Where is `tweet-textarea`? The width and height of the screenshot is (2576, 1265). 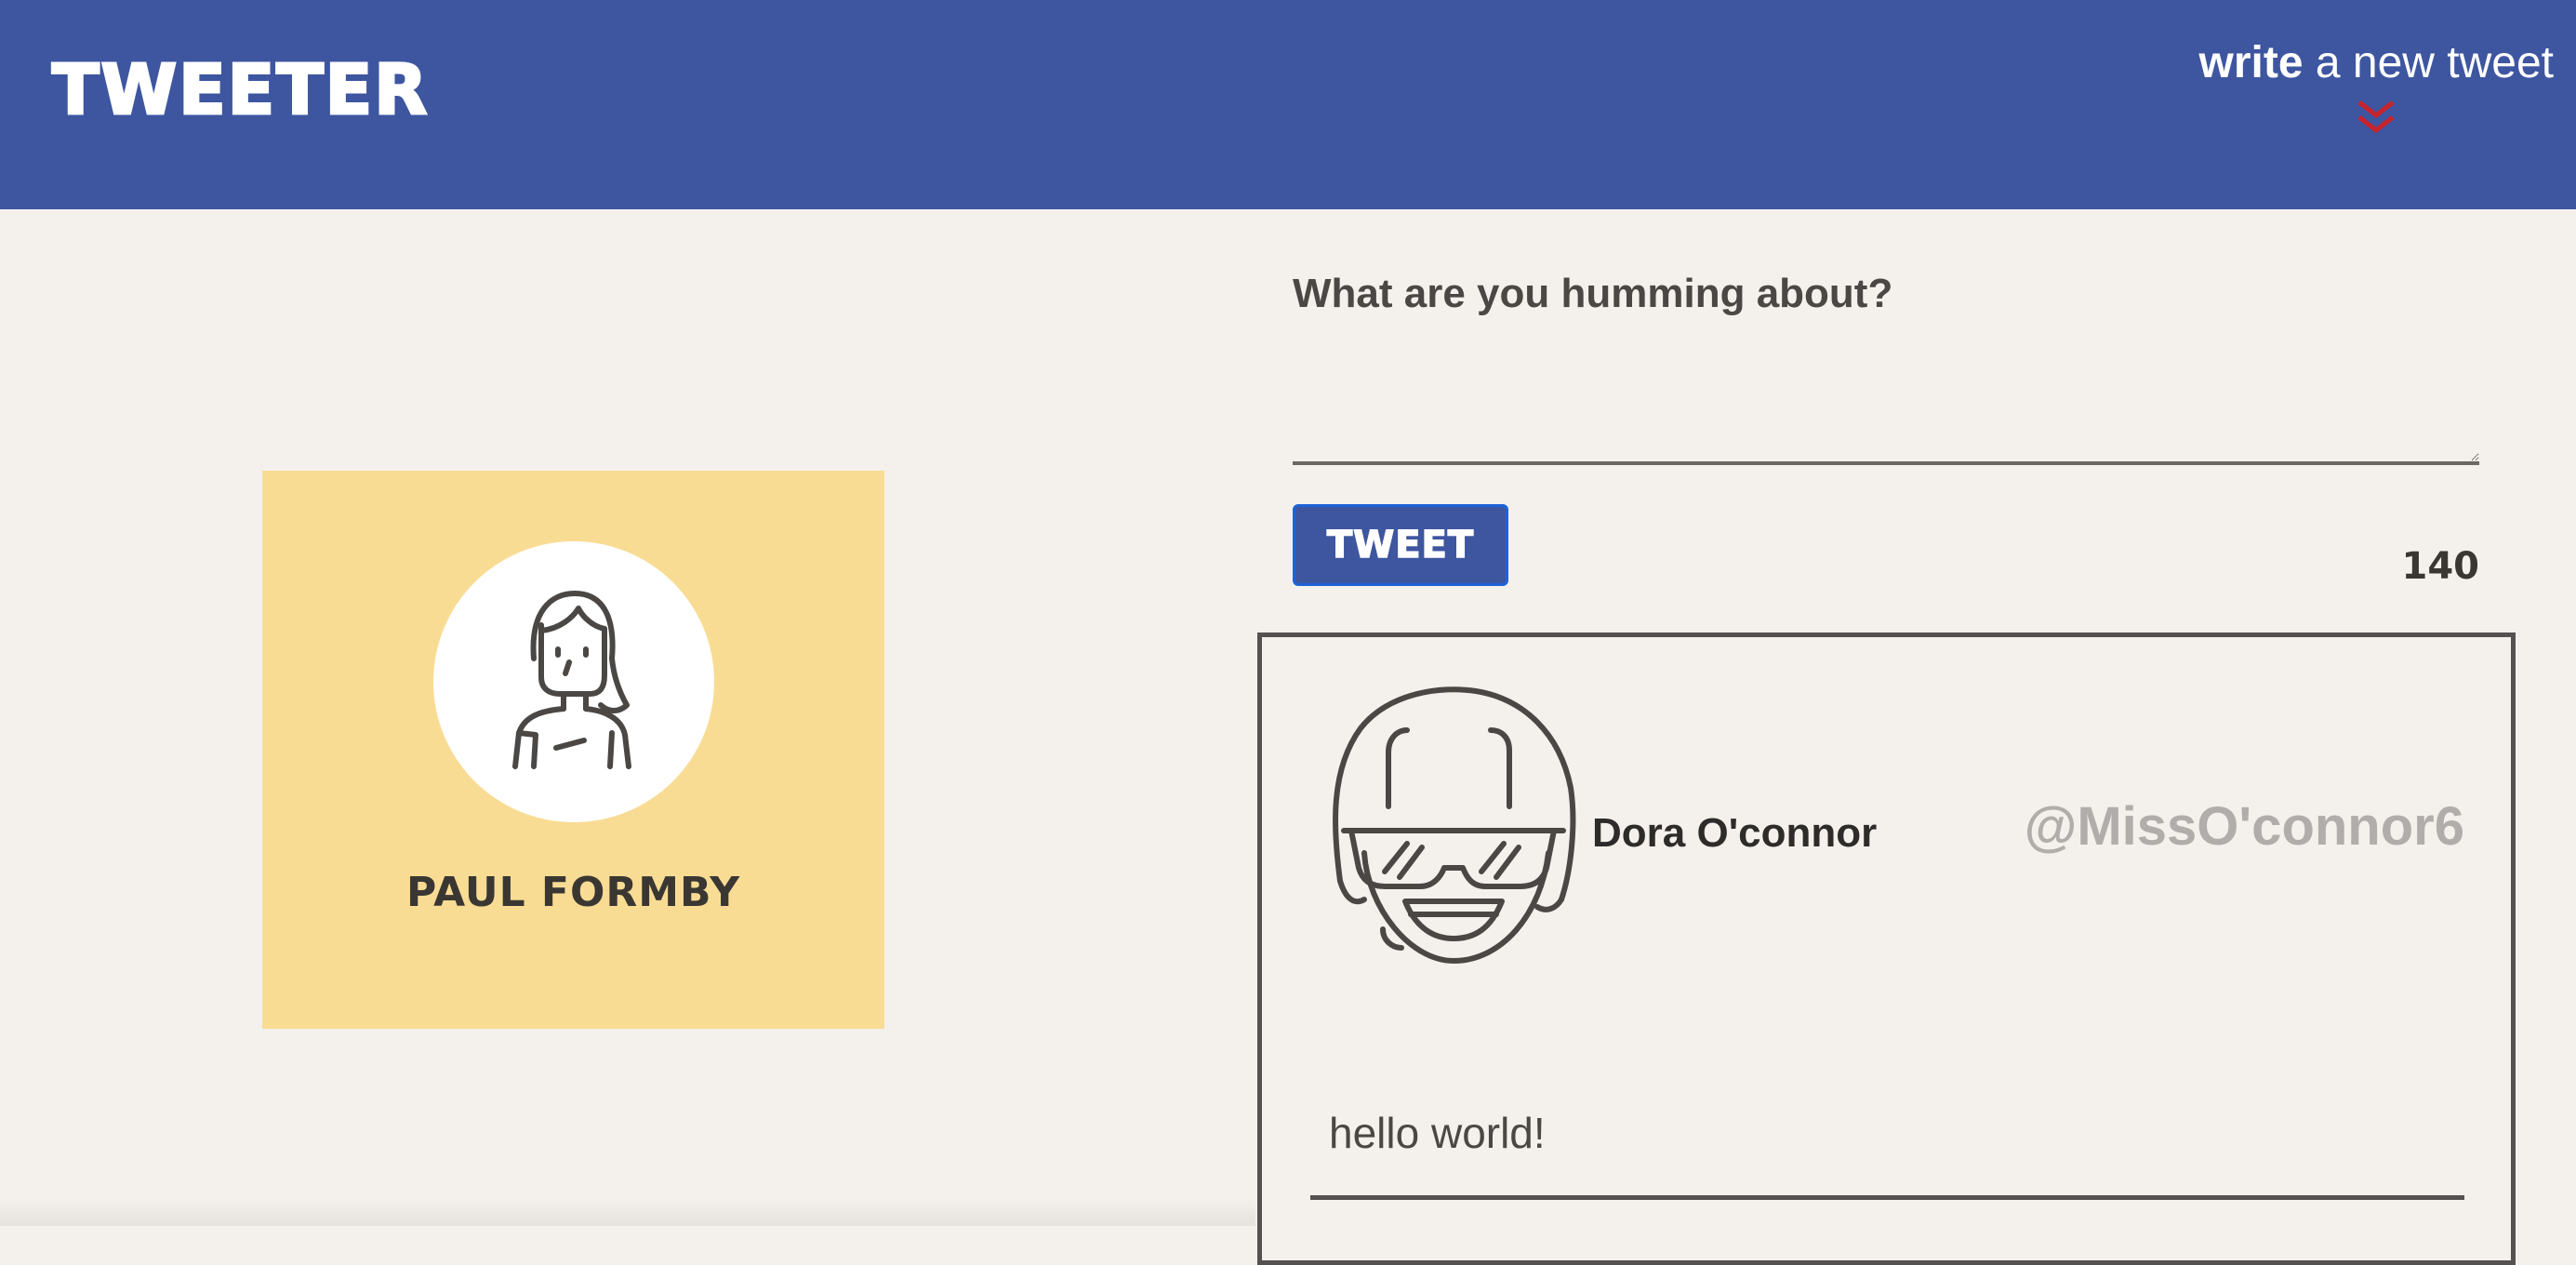 tweet-textarea is located at coordinates (1886, 414).